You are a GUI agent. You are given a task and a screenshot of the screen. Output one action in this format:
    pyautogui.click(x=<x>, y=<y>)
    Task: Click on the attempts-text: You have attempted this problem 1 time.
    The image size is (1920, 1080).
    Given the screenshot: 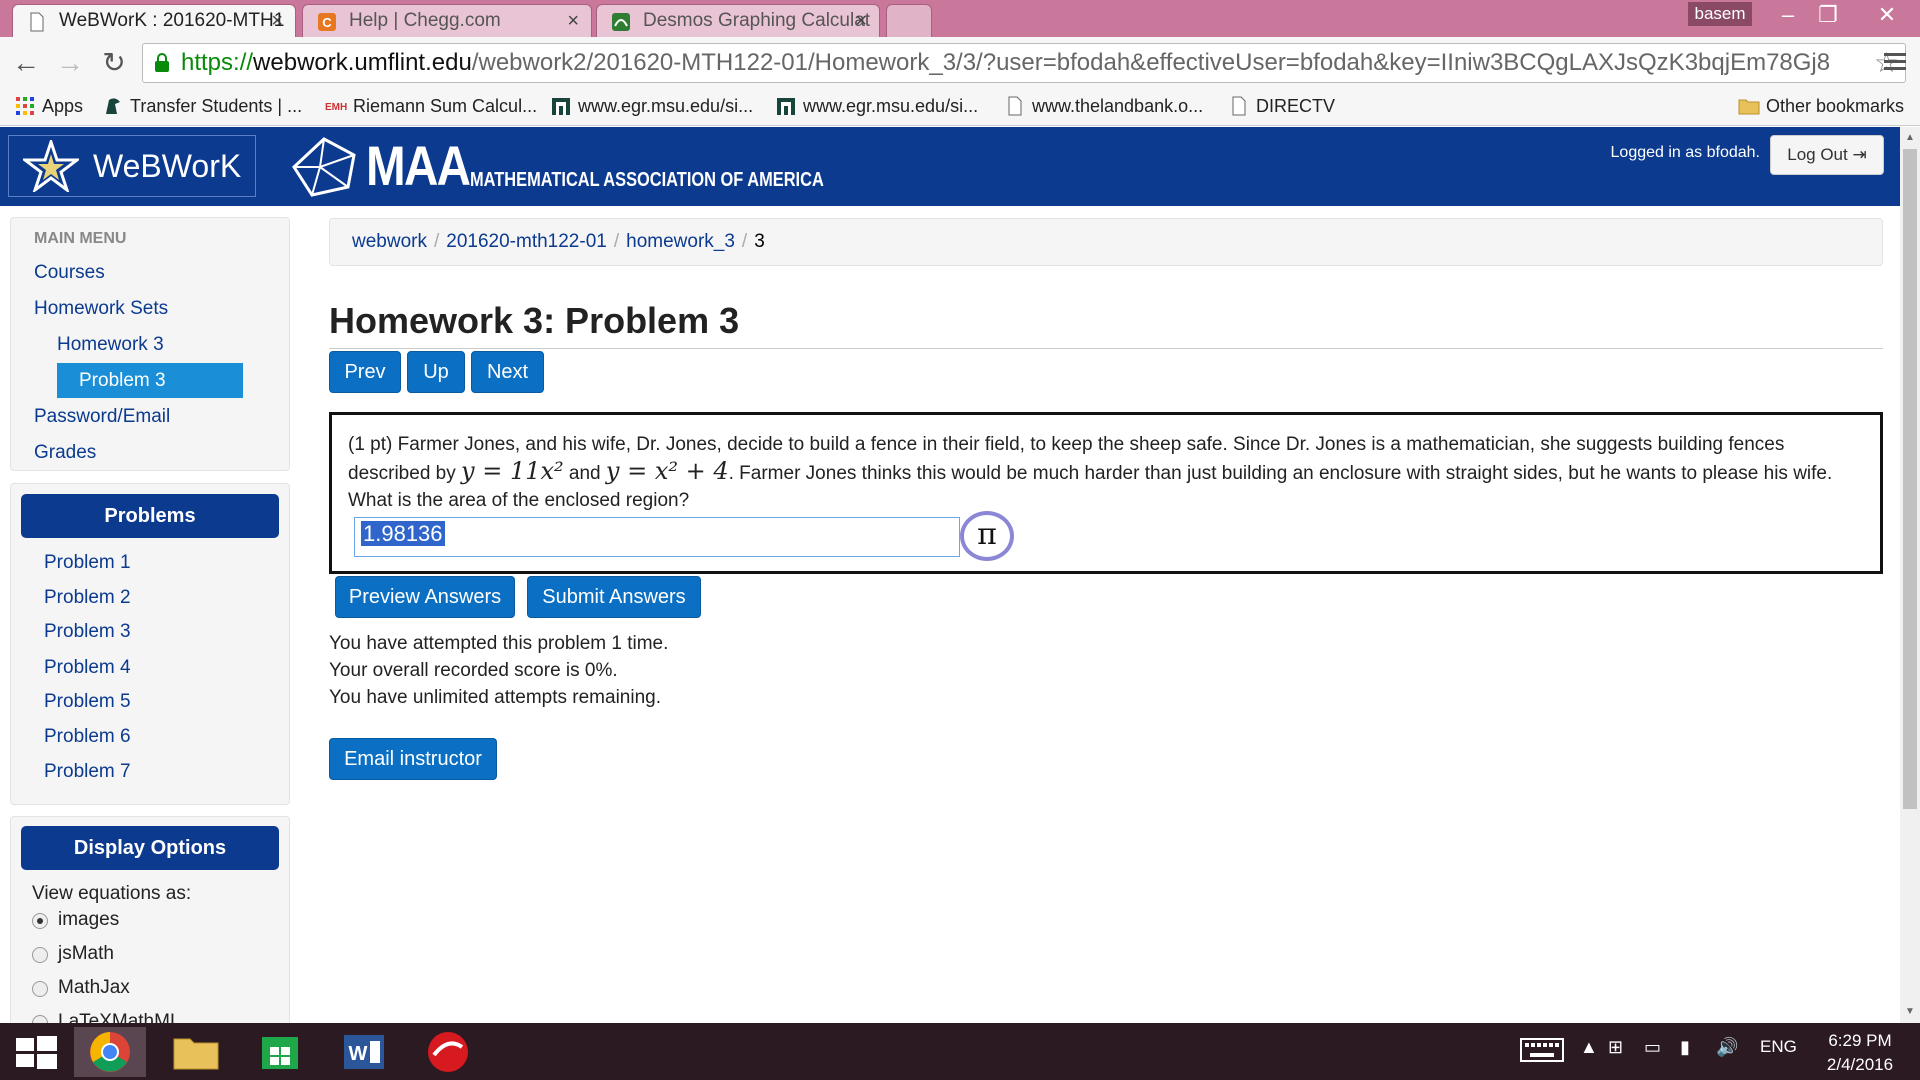 What is the action you would take?
    pyautogui.click(x=499, y=643)
    